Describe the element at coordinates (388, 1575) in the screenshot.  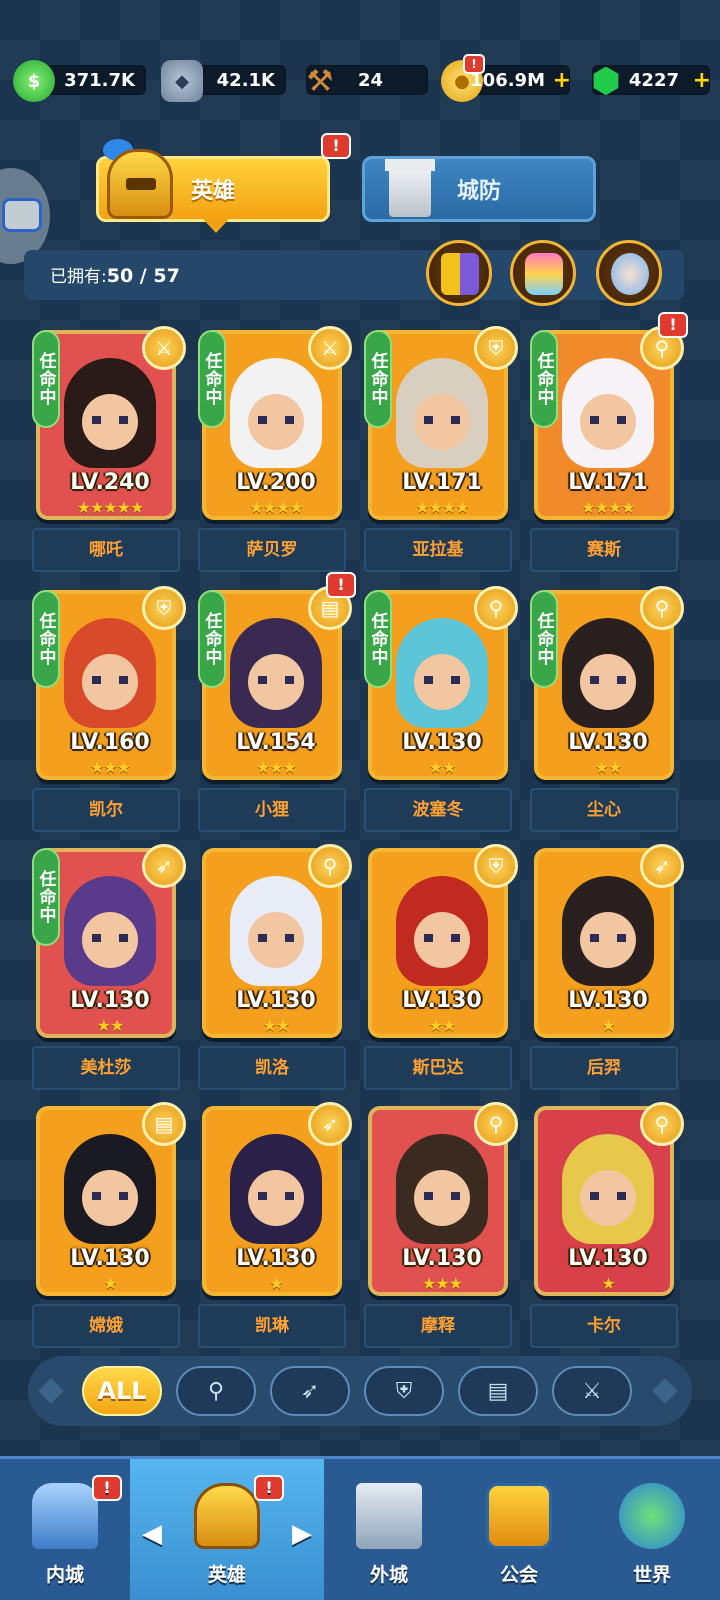
I see `nav-label: 外城` at that location.